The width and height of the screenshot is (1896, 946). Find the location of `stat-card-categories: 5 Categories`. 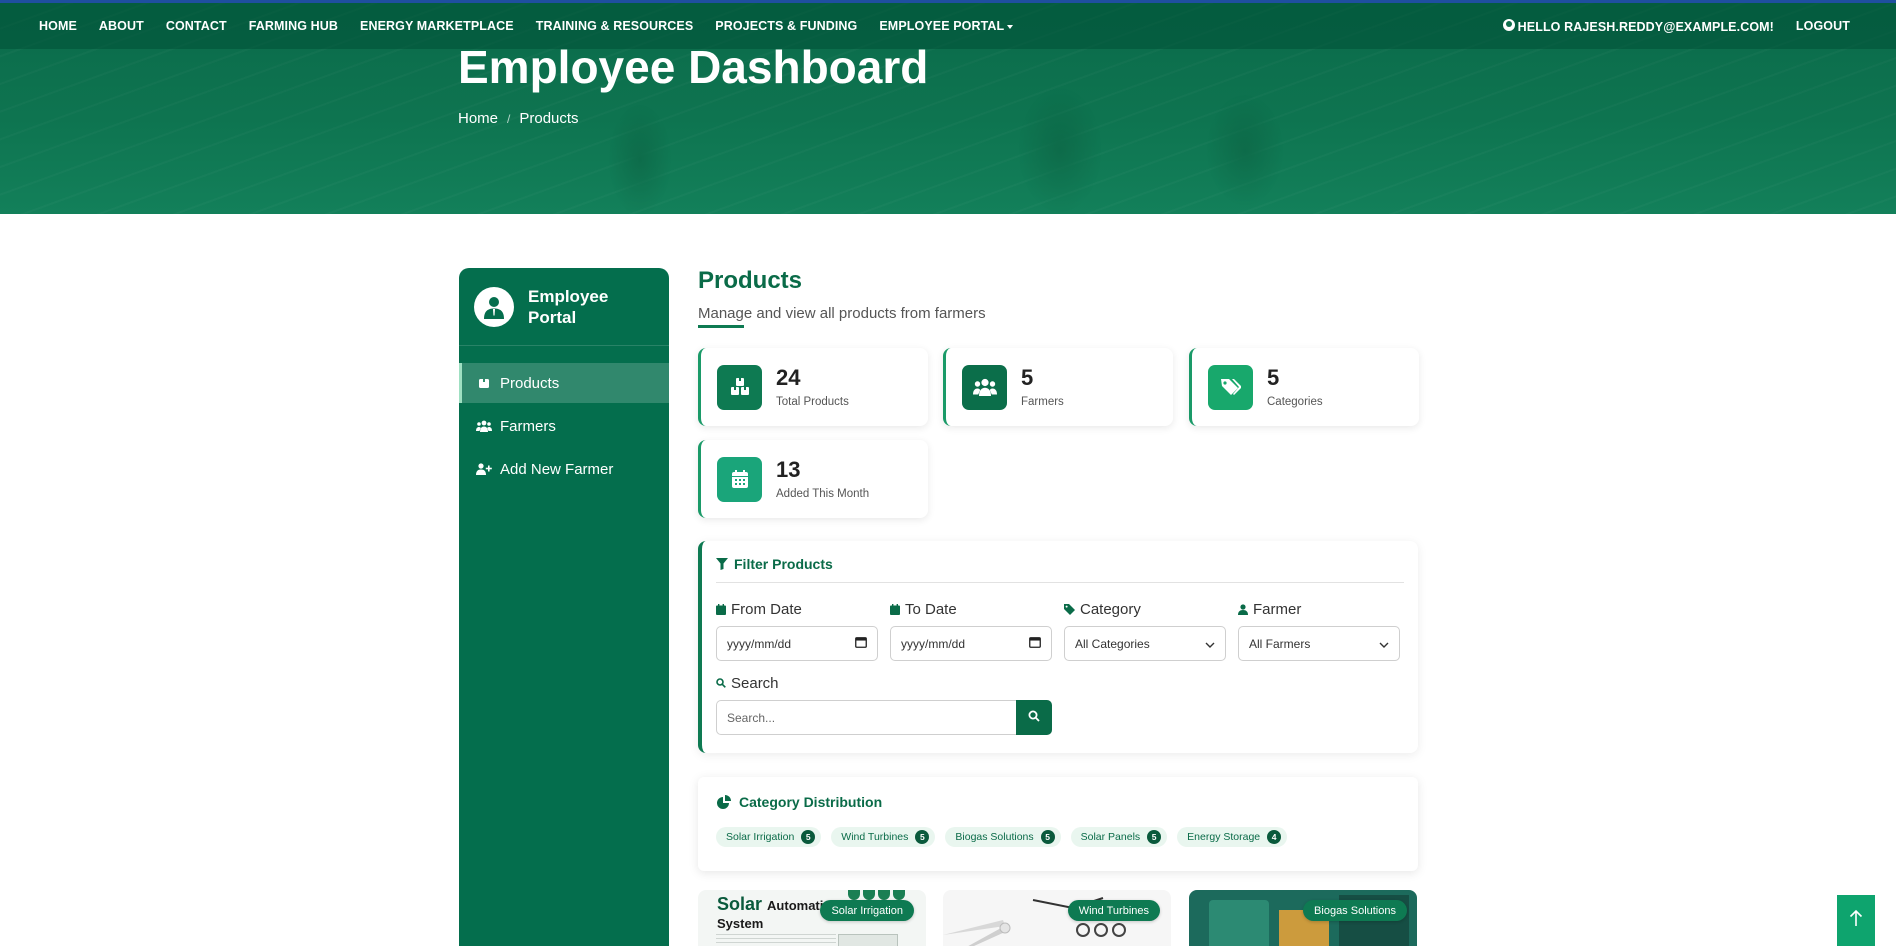

stat-card-categories: 5 Categories is located at coordinates (1304, 387).